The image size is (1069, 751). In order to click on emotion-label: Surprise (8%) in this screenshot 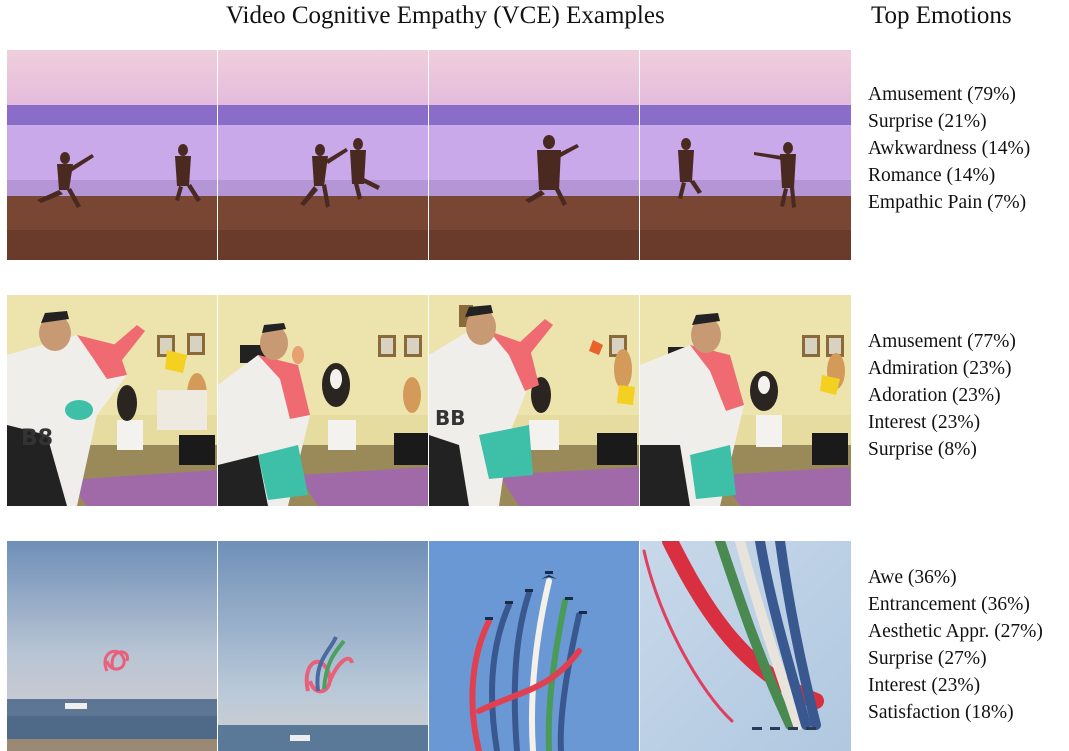, I will do `click(922, 449)`.